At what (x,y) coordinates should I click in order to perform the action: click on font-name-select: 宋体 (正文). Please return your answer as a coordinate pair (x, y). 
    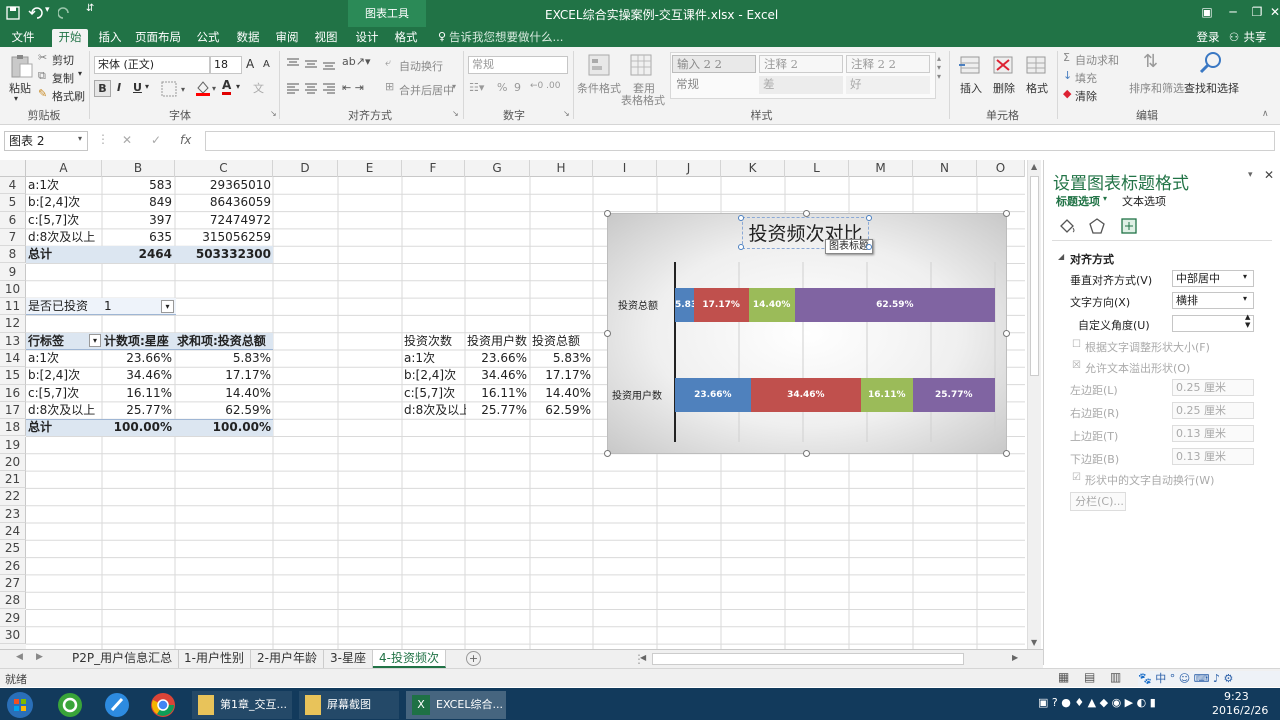
    Looking at the image, I should click on (152, 65).